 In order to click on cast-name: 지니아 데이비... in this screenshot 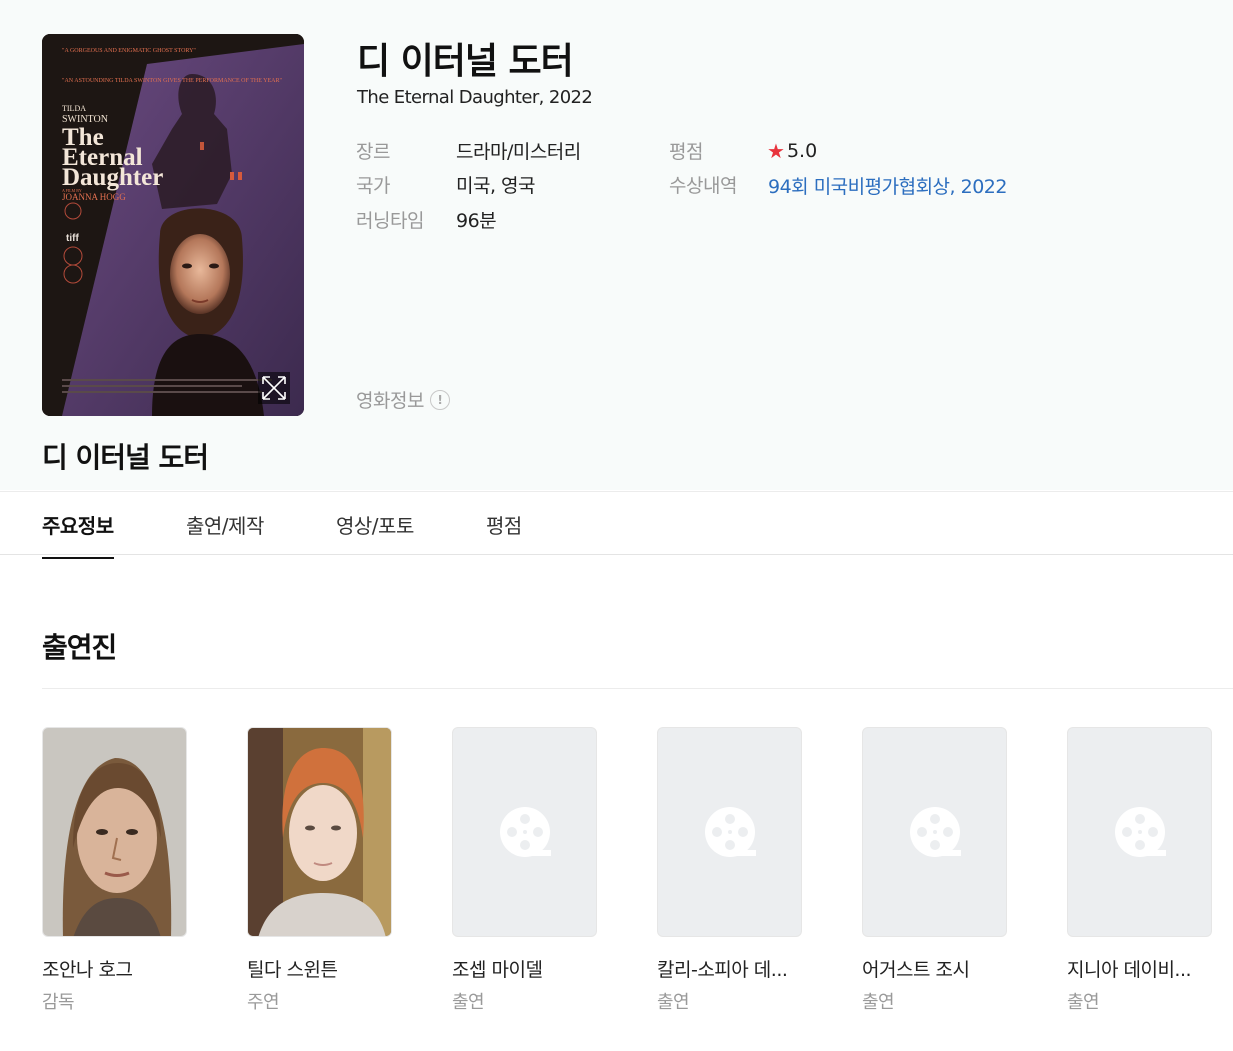, I will do `click(1140, 968)`.